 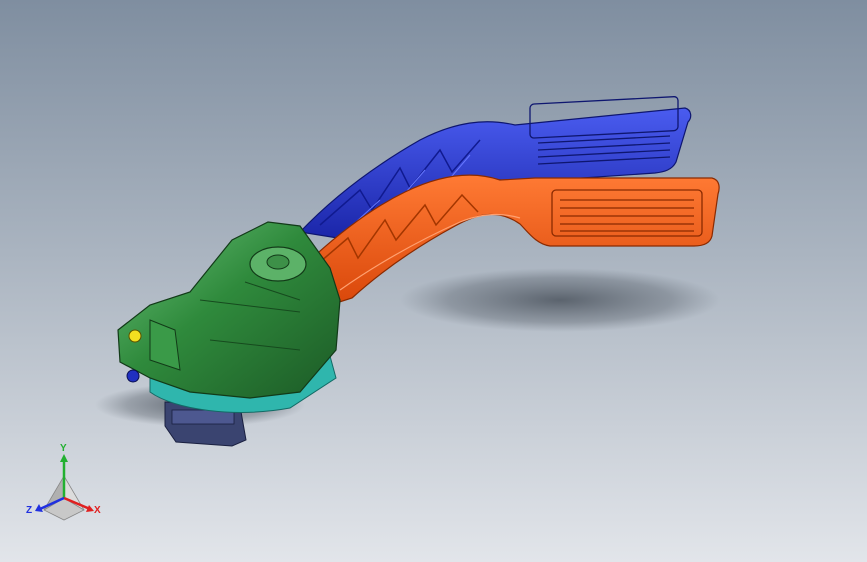 I want to click on pedal-shadow, so click(x=560, y=300).